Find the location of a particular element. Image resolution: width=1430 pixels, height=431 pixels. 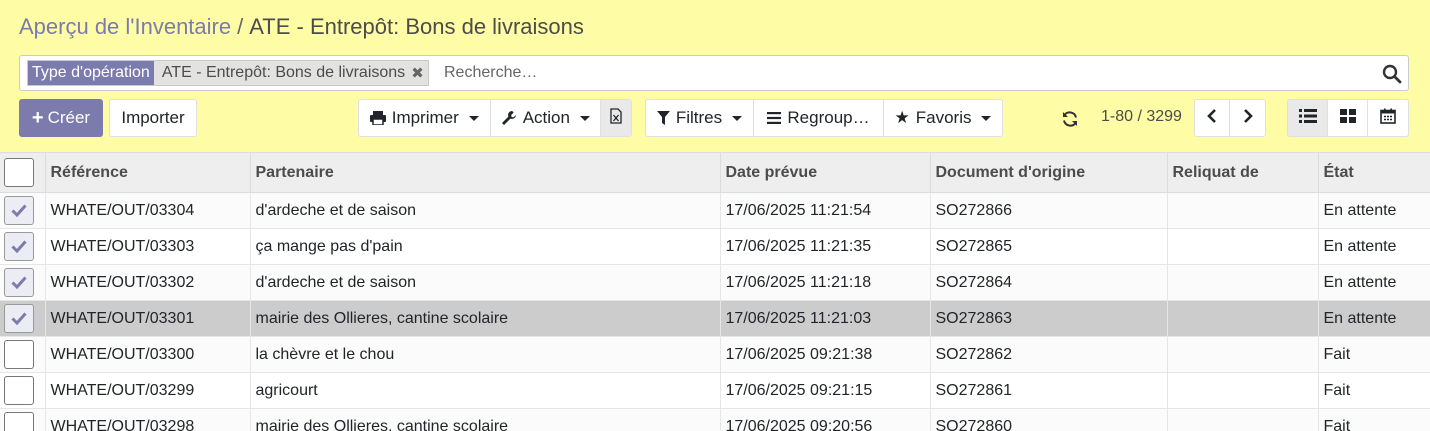

scheduled-date-cell: 17/06/2025 09:20:56 is located at coordinates (824, 419).